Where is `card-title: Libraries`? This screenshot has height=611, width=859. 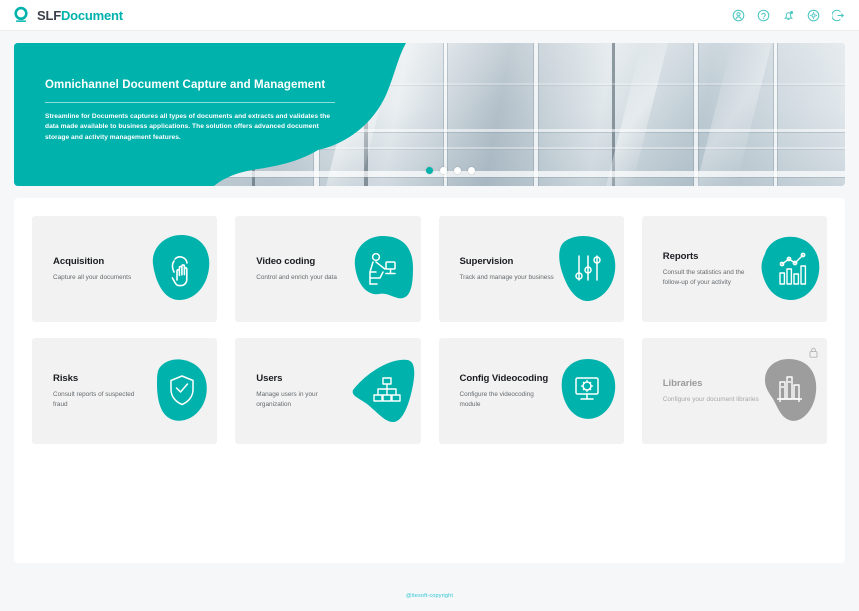 card-title: Libraries is located at coordinates (682, 383).